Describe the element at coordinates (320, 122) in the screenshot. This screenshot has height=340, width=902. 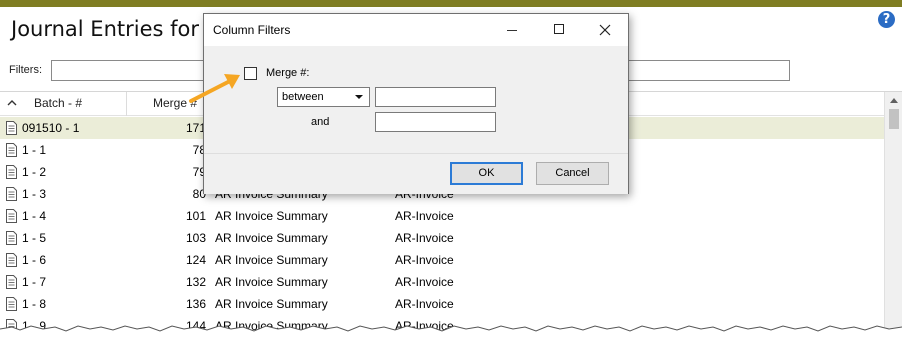
I see `and-label: and` at that location.